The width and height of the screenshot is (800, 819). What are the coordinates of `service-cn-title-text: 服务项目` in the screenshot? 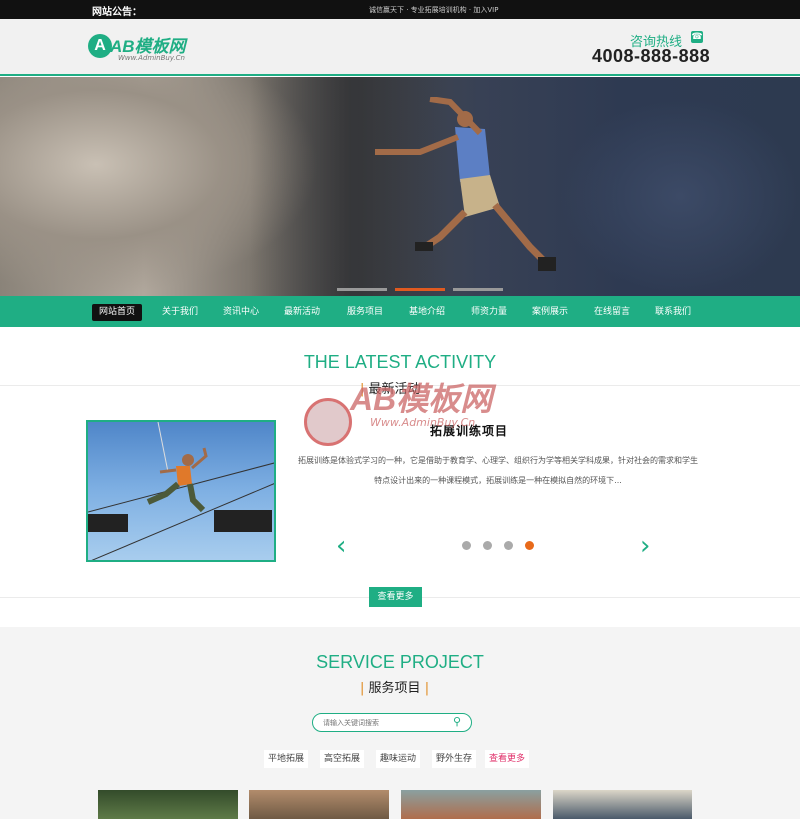 It's located at (394, 688).